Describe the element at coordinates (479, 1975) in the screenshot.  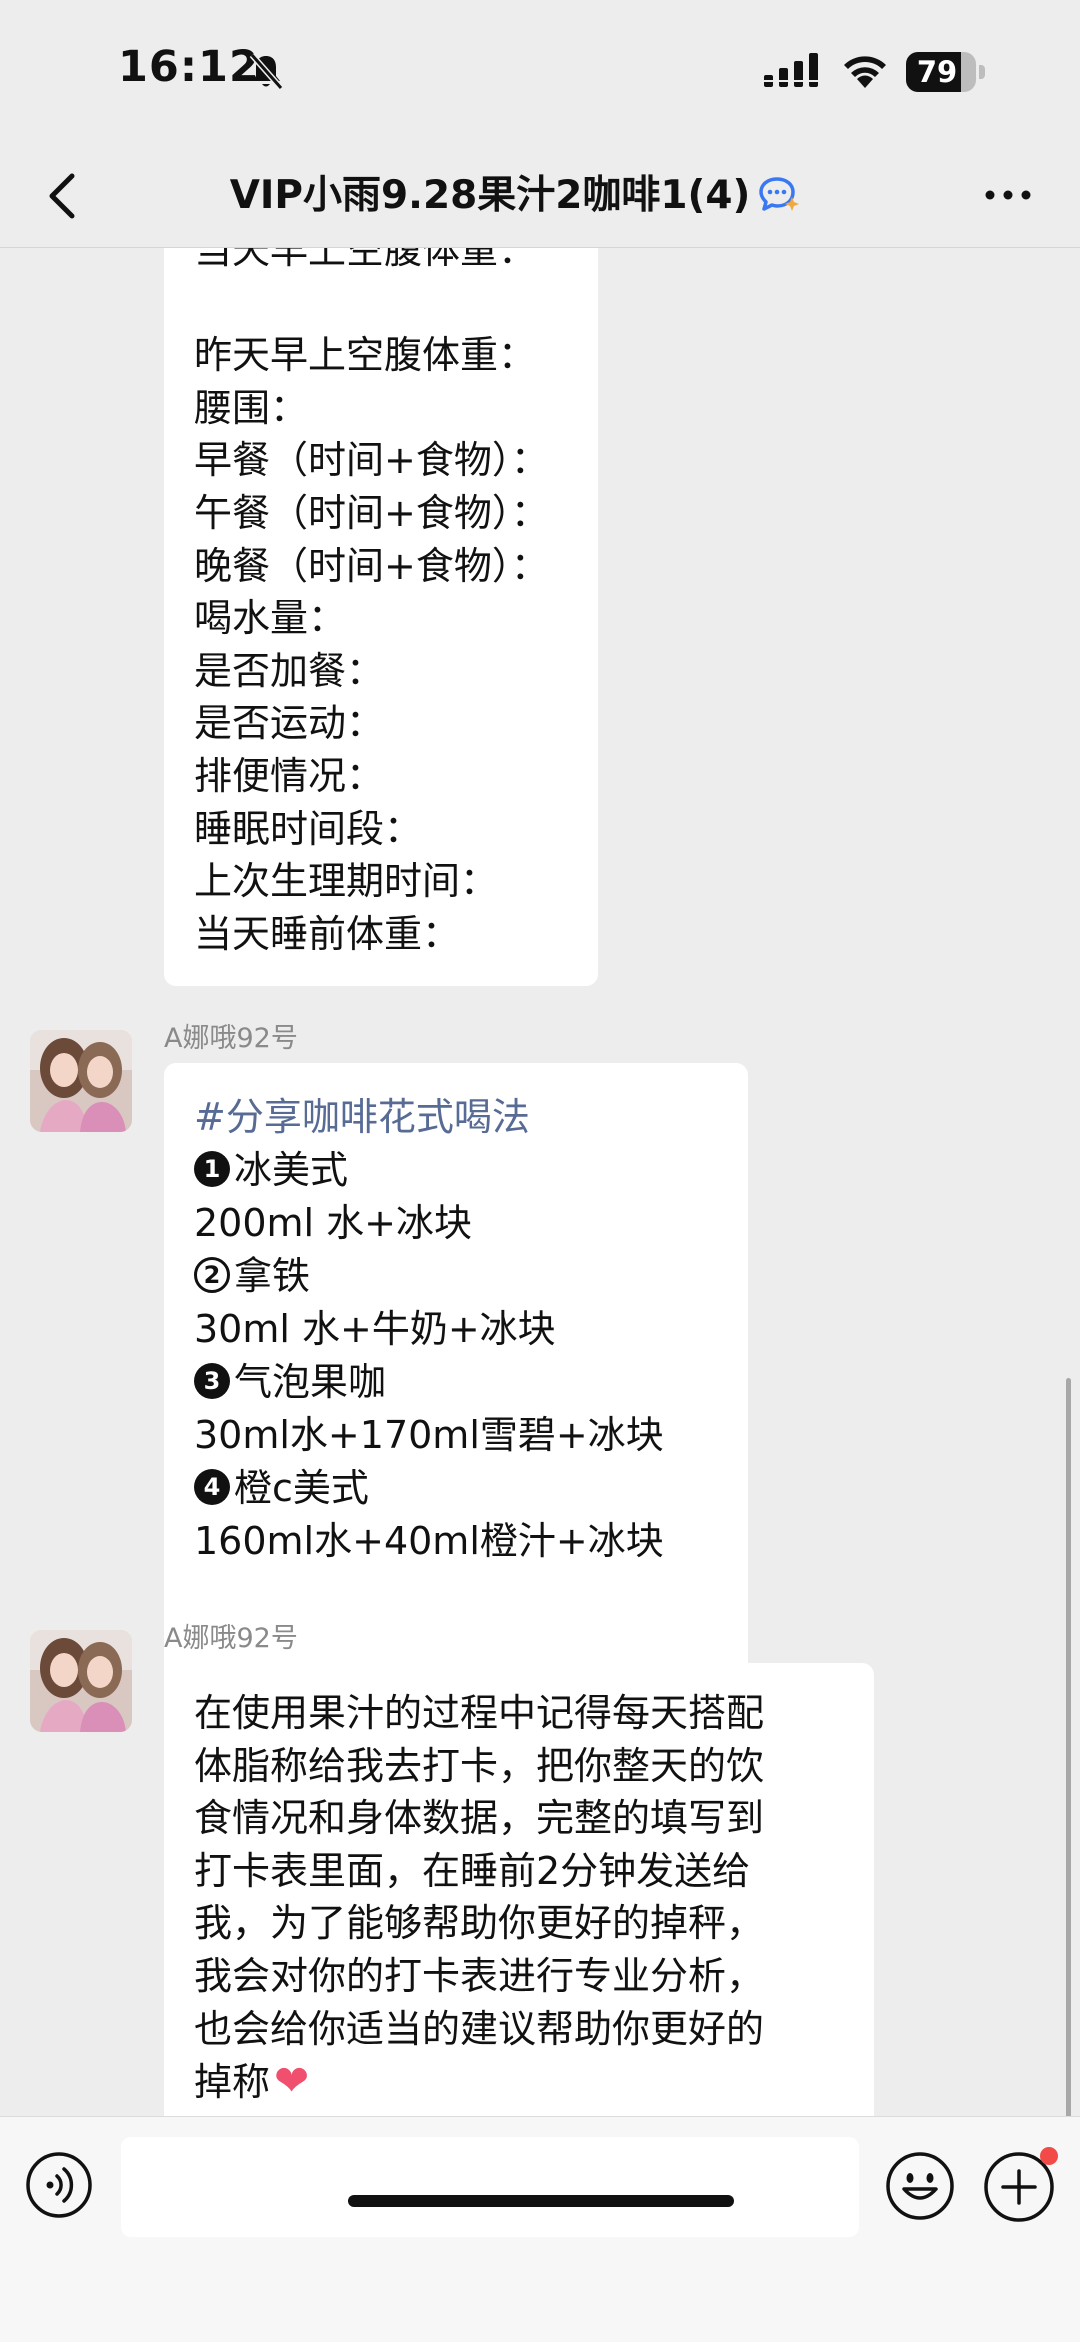
I see `message-line: 我会对你的打卡表进行专业分析，` at that location.